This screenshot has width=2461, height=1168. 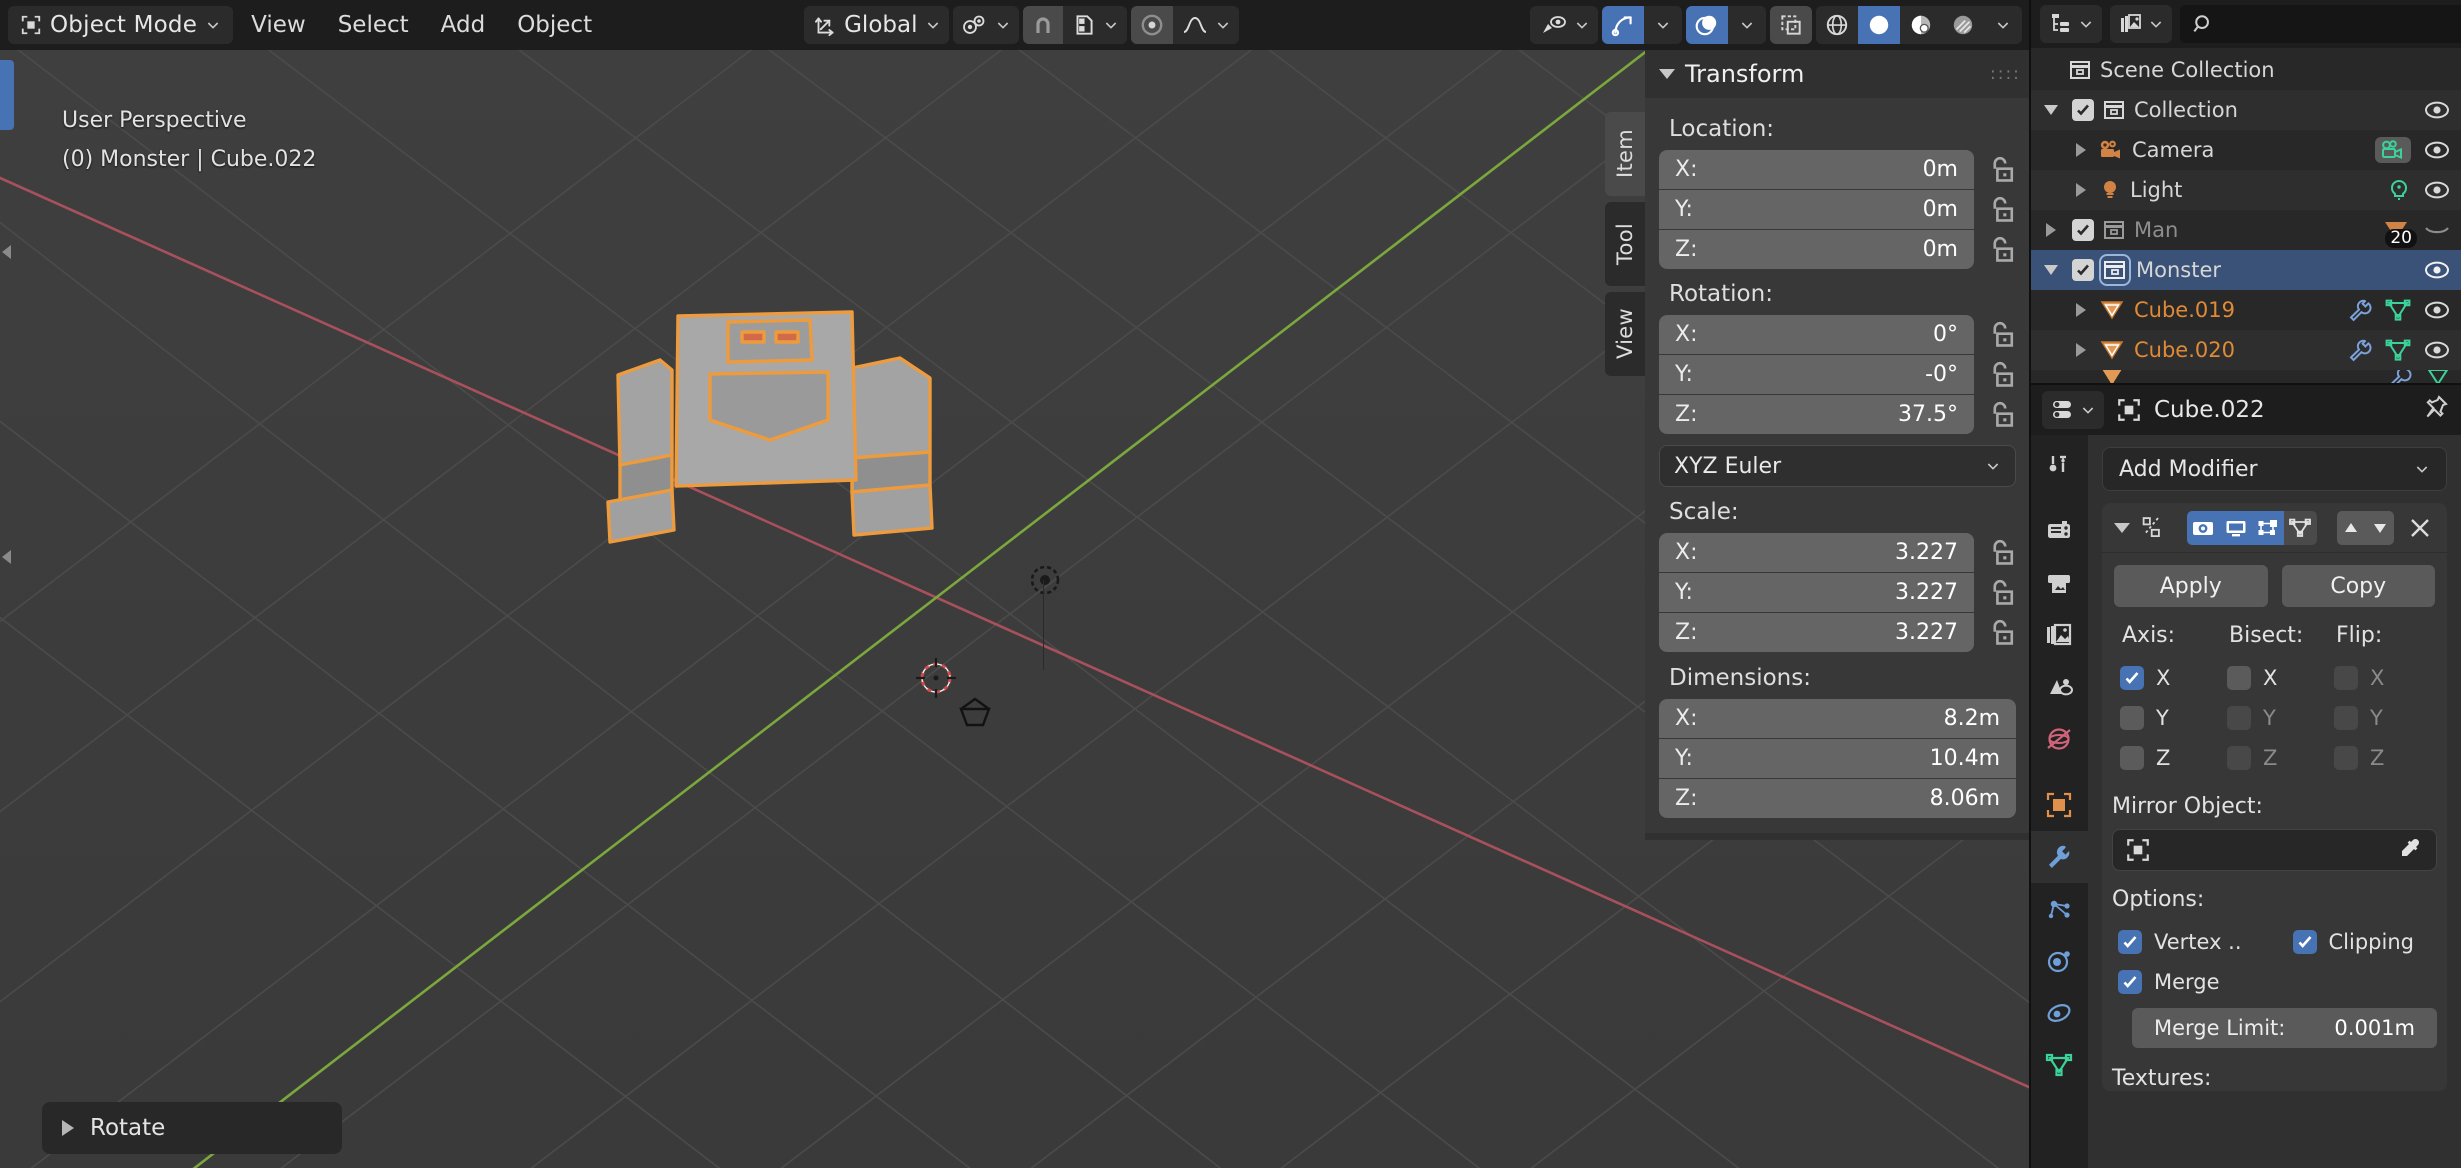 I want to click on xray-toggle, so click(x=1791, y=25).